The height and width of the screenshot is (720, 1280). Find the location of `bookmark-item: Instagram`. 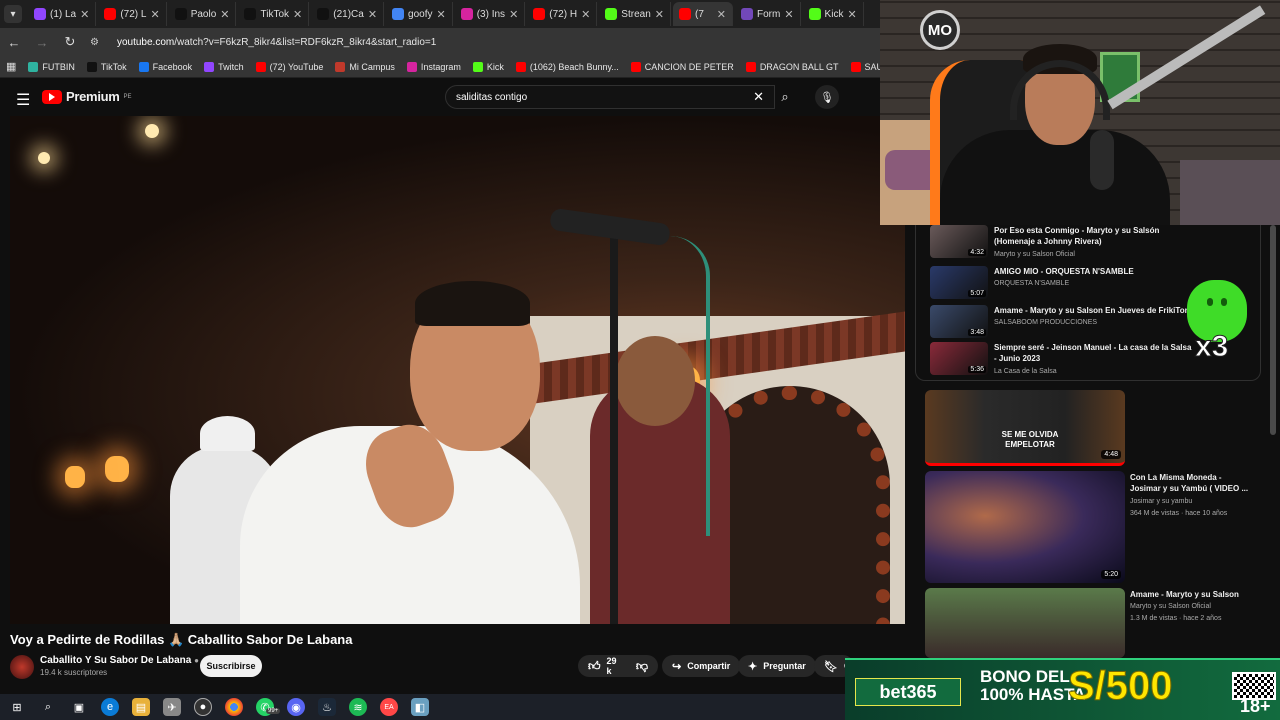

bookmark-item: Instagram is located at coordinates (433, 66).